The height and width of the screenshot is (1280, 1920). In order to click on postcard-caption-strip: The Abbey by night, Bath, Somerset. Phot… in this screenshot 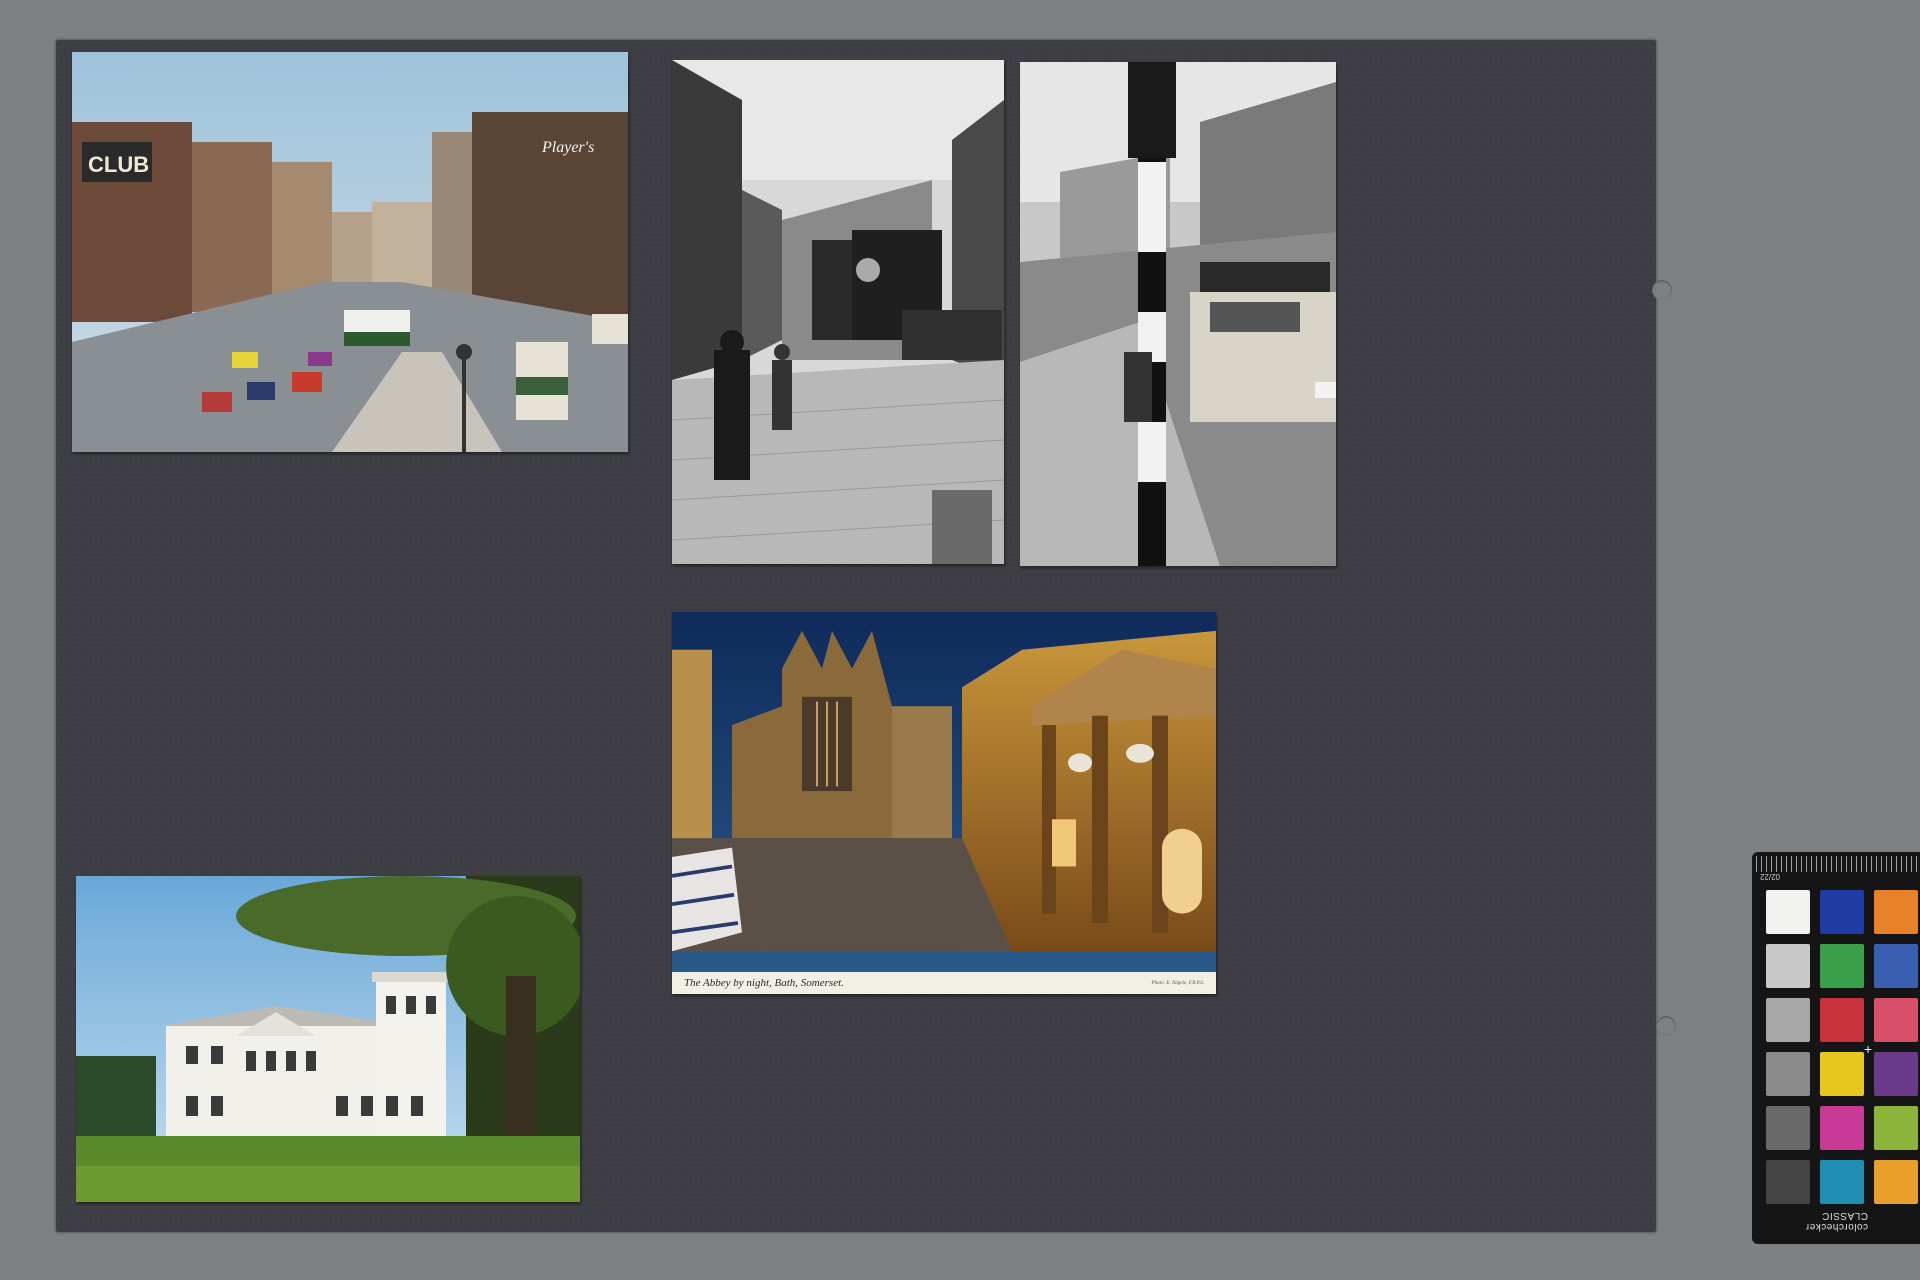, I will do `click(944, 983)`.